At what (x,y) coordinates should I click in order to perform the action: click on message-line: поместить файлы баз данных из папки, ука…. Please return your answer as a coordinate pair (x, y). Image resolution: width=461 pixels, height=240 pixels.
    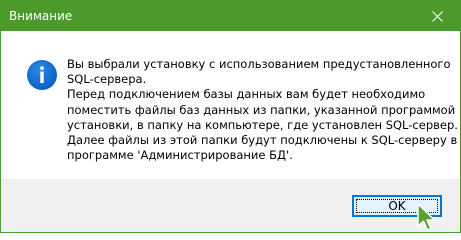
    Looking at the image, I should click on (261, 109).